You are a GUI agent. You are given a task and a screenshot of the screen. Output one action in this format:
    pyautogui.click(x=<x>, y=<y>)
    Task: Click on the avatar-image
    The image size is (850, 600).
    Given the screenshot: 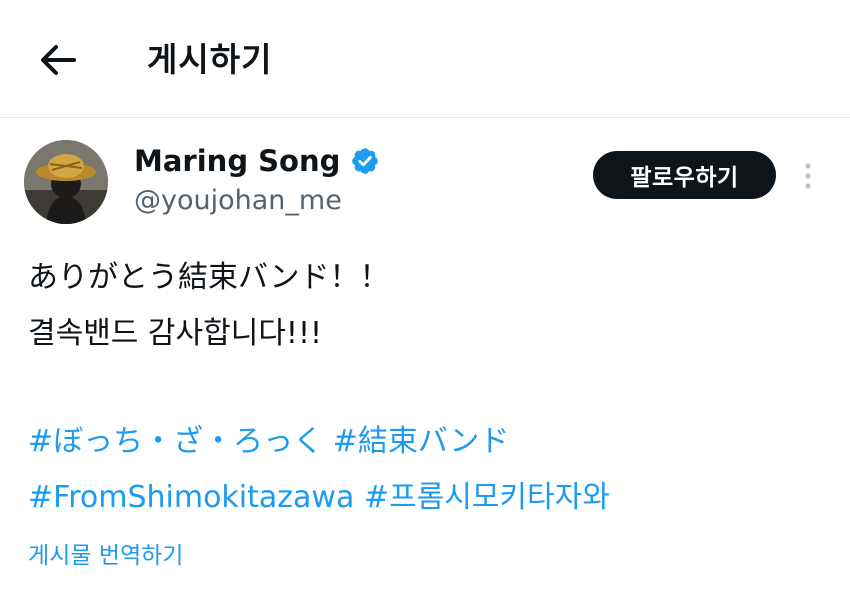 What is the action you would take?
    pyautogui.click(x=66, y=182)
    